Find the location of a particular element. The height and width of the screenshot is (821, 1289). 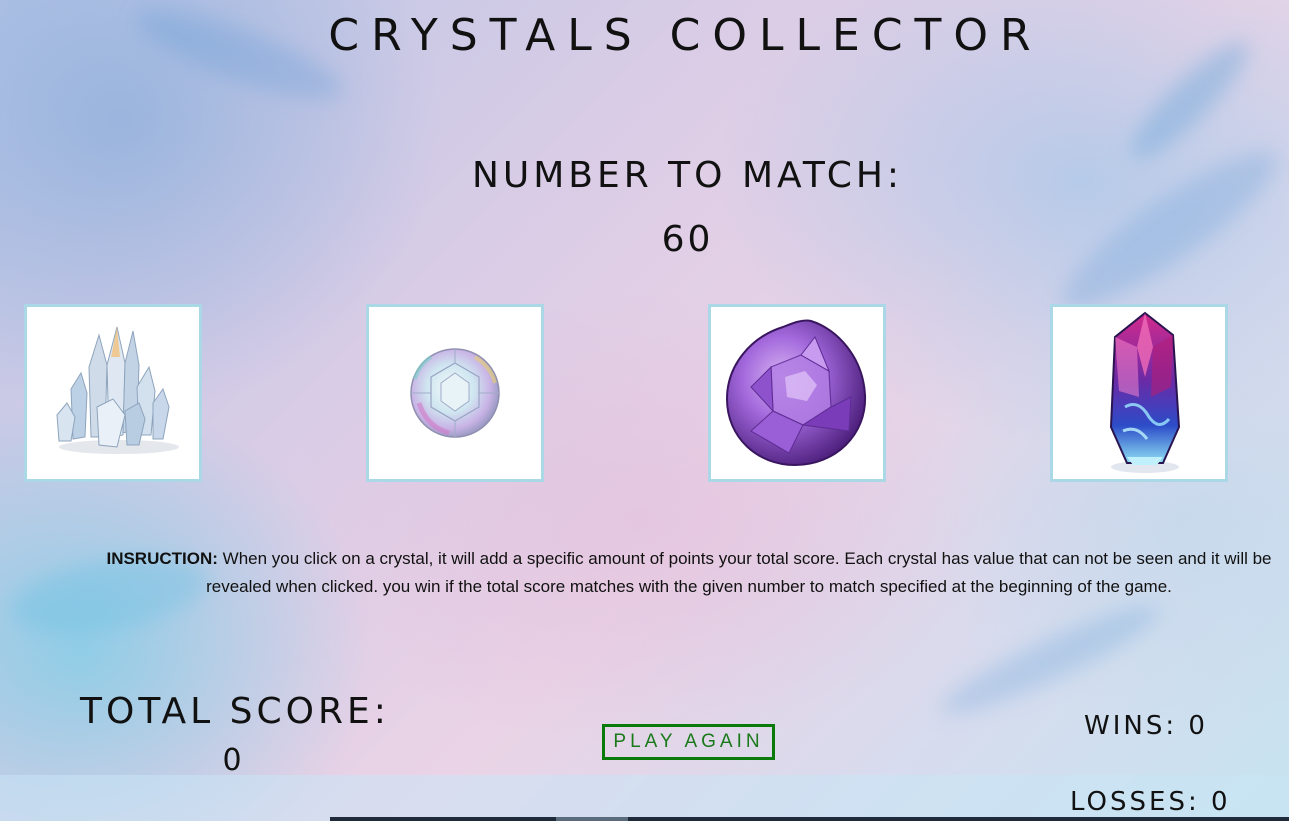

game-title: CRYSTALS COLLECTOR is located at coordinates (685, 35).